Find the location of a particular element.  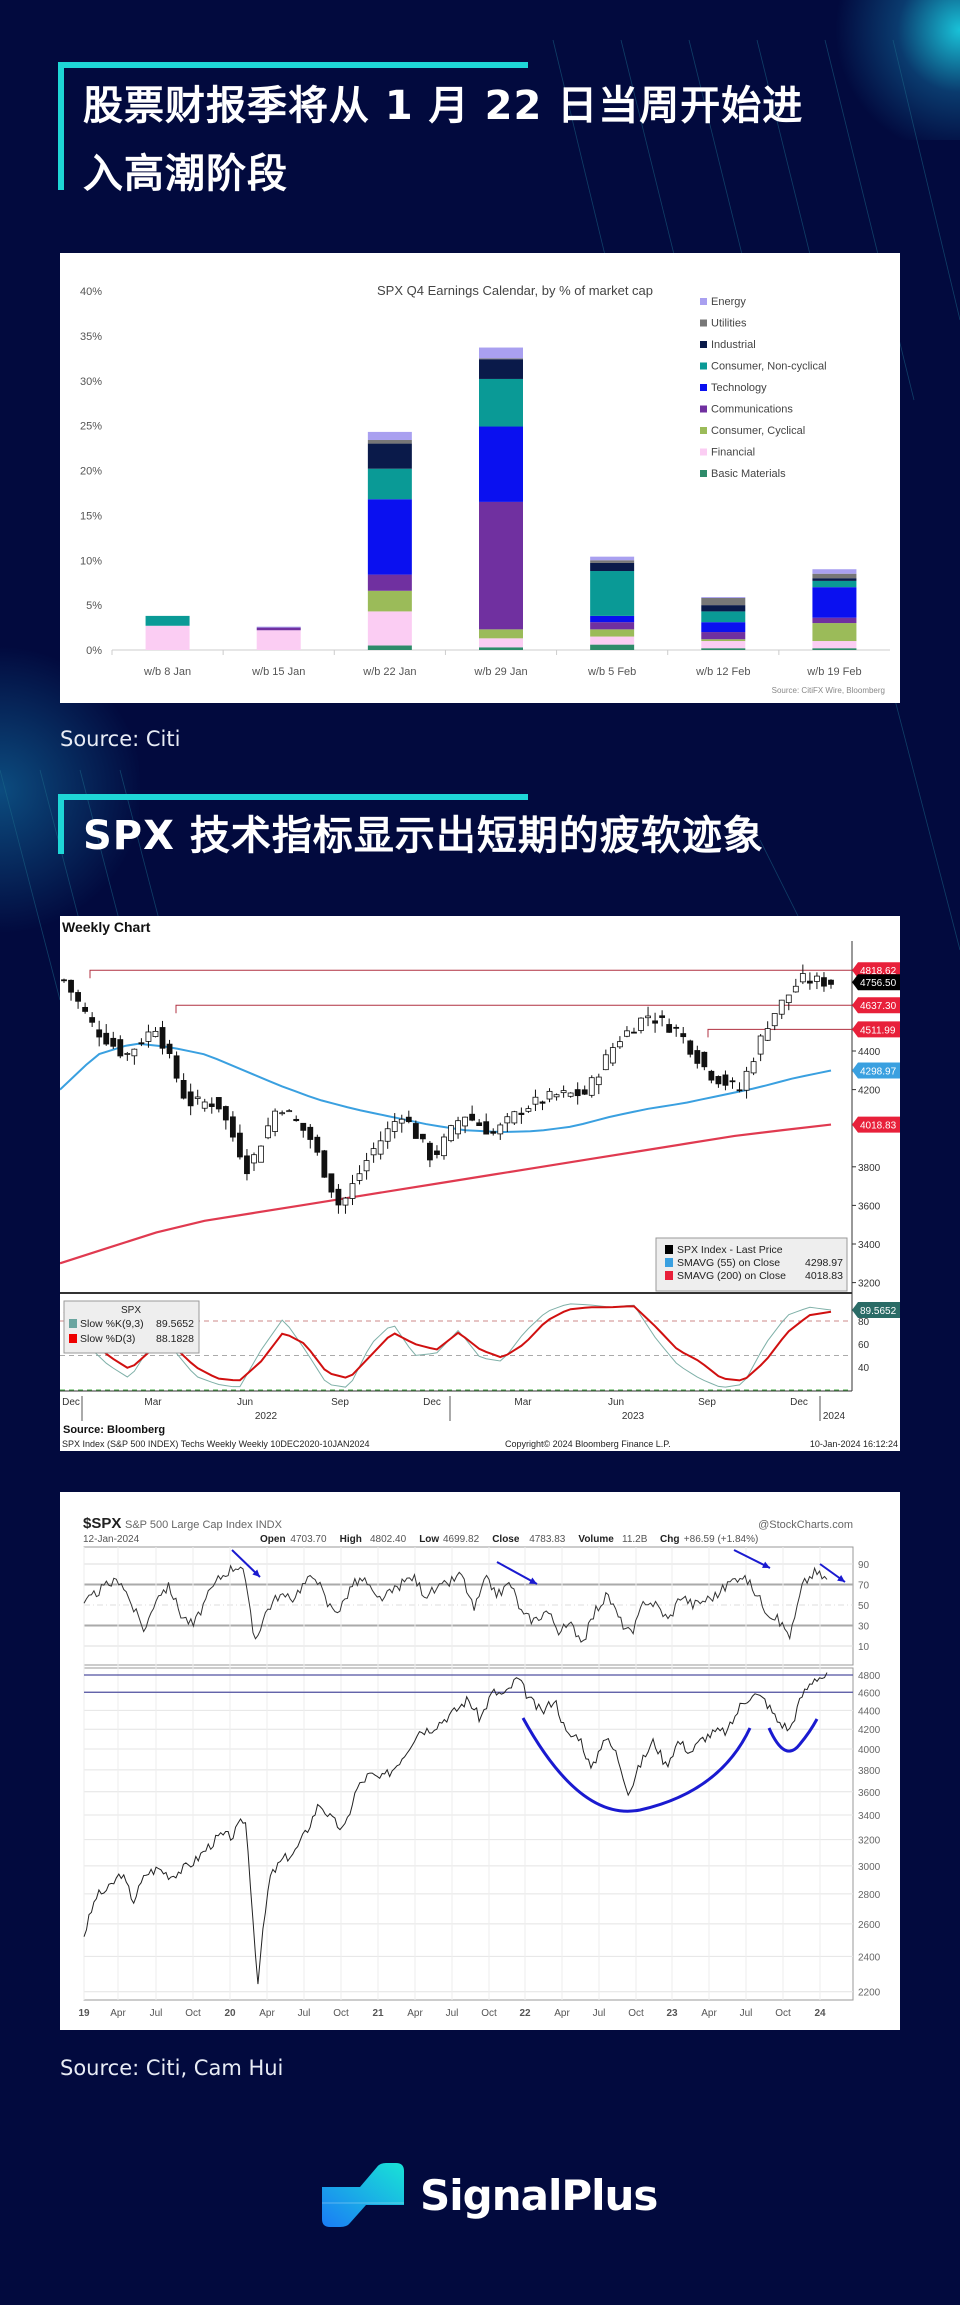

year-label: 2024 is located at coordinates (834, 1416).